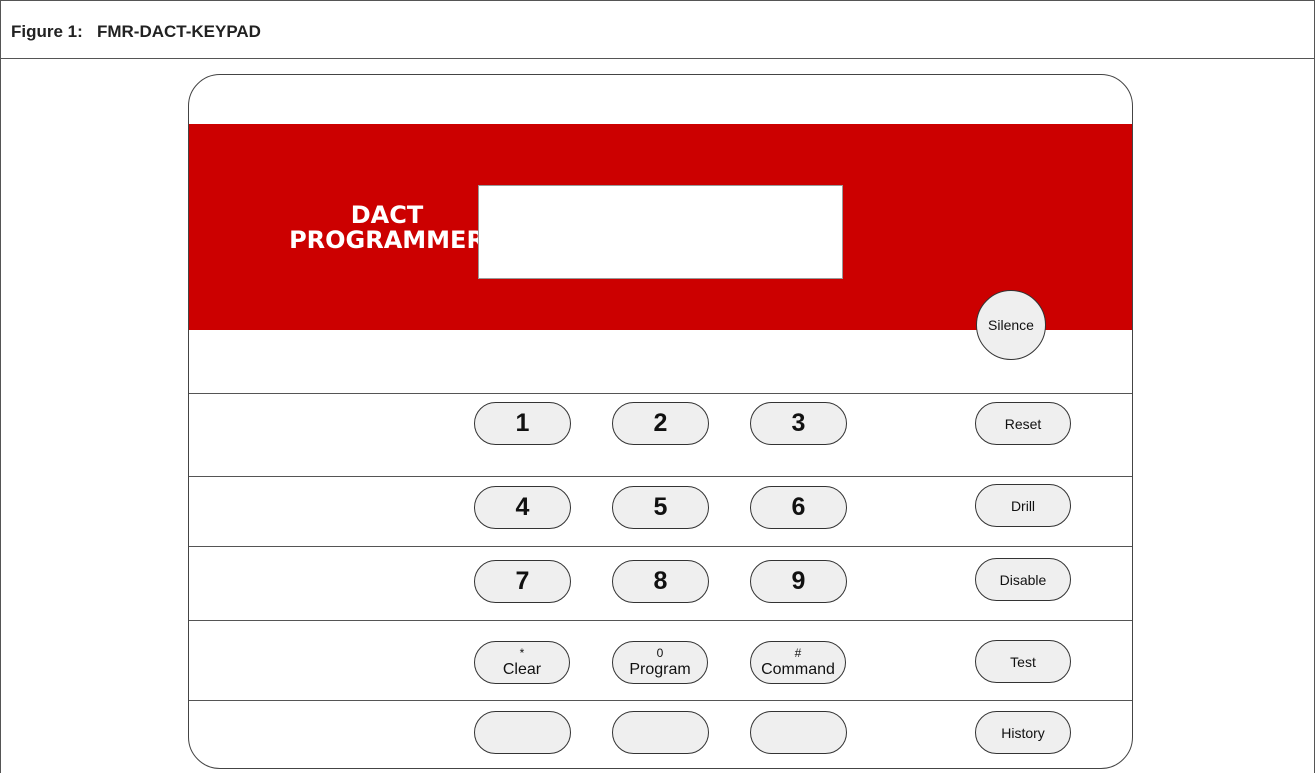 The height and width of the screenshot is (773, 1316). What do you see at coordinates (798, 423) in the screenshot?
I see `key-3-button: 3` at bounding box center [798, 423].